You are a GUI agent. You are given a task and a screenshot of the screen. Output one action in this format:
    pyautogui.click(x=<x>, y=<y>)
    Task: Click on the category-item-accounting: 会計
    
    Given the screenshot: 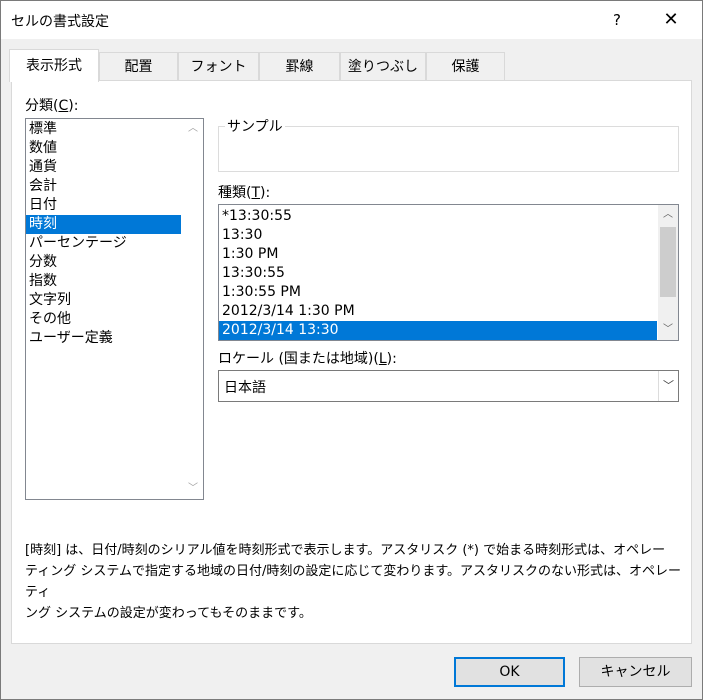 What is the action you would take?
    pyautogui.click(x=114, y=186)
    